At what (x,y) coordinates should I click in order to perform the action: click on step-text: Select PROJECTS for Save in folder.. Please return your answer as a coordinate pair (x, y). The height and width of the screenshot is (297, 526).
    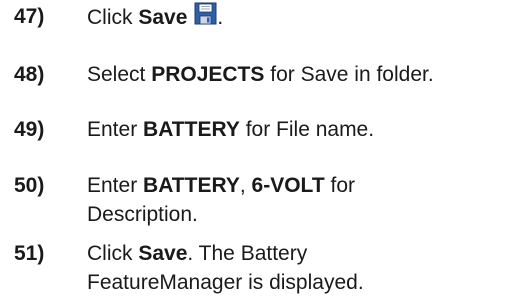
    Looking at the image, I should click on (302, 74).